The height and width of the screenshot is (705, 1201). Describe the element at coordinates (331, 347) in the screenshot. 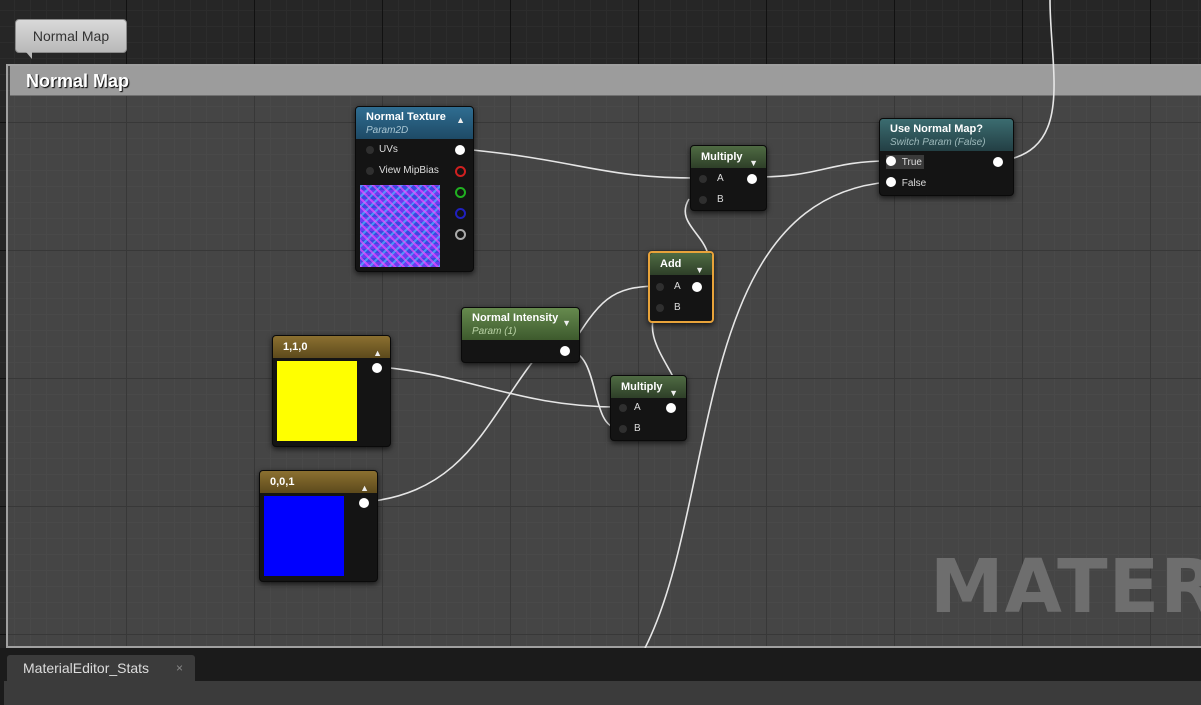

I see `node-header: 1,1,0 ▲` at that location.